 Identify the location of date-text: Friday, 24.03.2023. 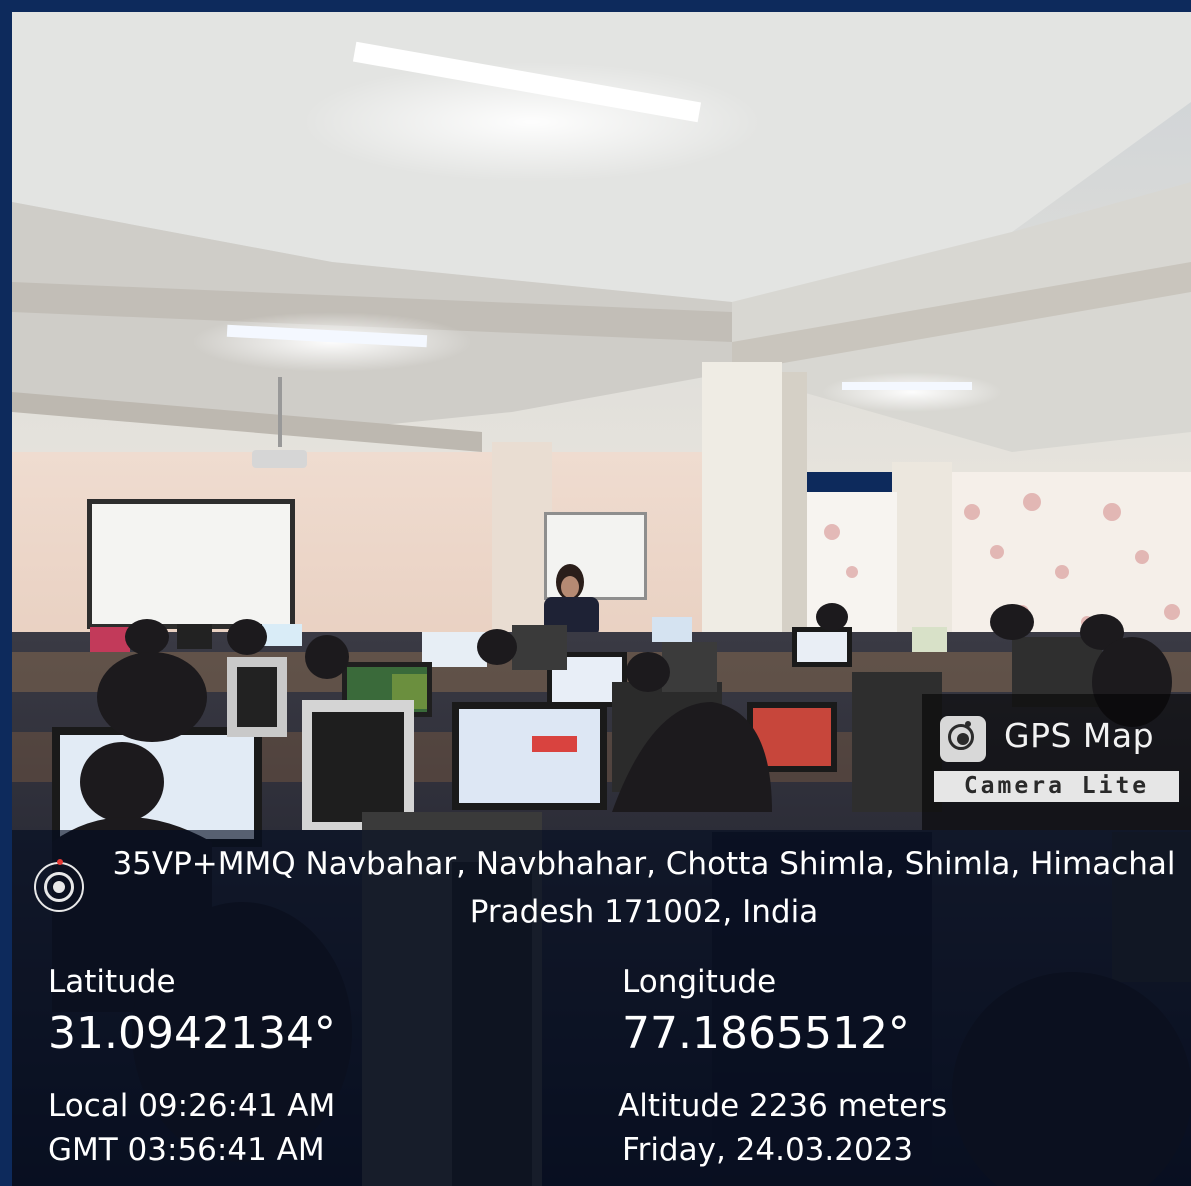
(768, 1150).